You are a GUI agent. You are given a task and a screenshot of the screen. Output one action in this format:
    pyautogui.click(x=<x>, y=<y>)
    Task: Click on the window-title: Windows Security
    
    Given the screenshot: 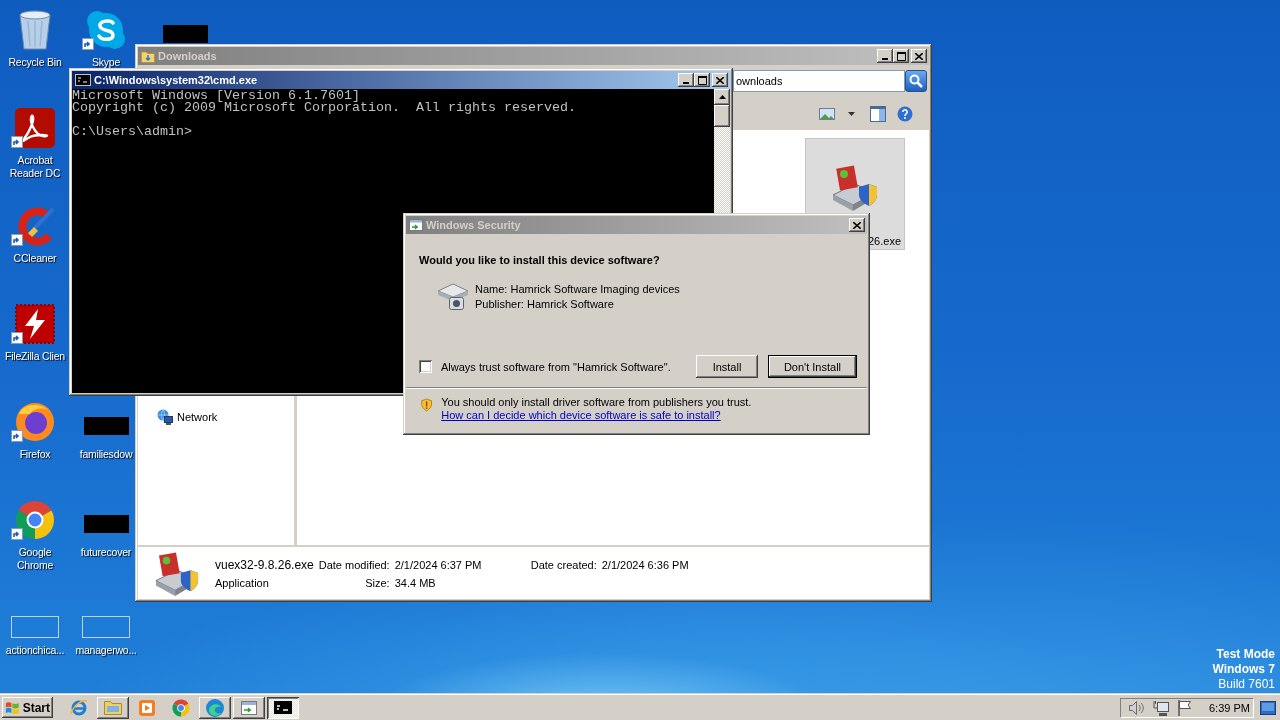 What is the action you would take?
    pyautogui.click(x=473, y=225)
    